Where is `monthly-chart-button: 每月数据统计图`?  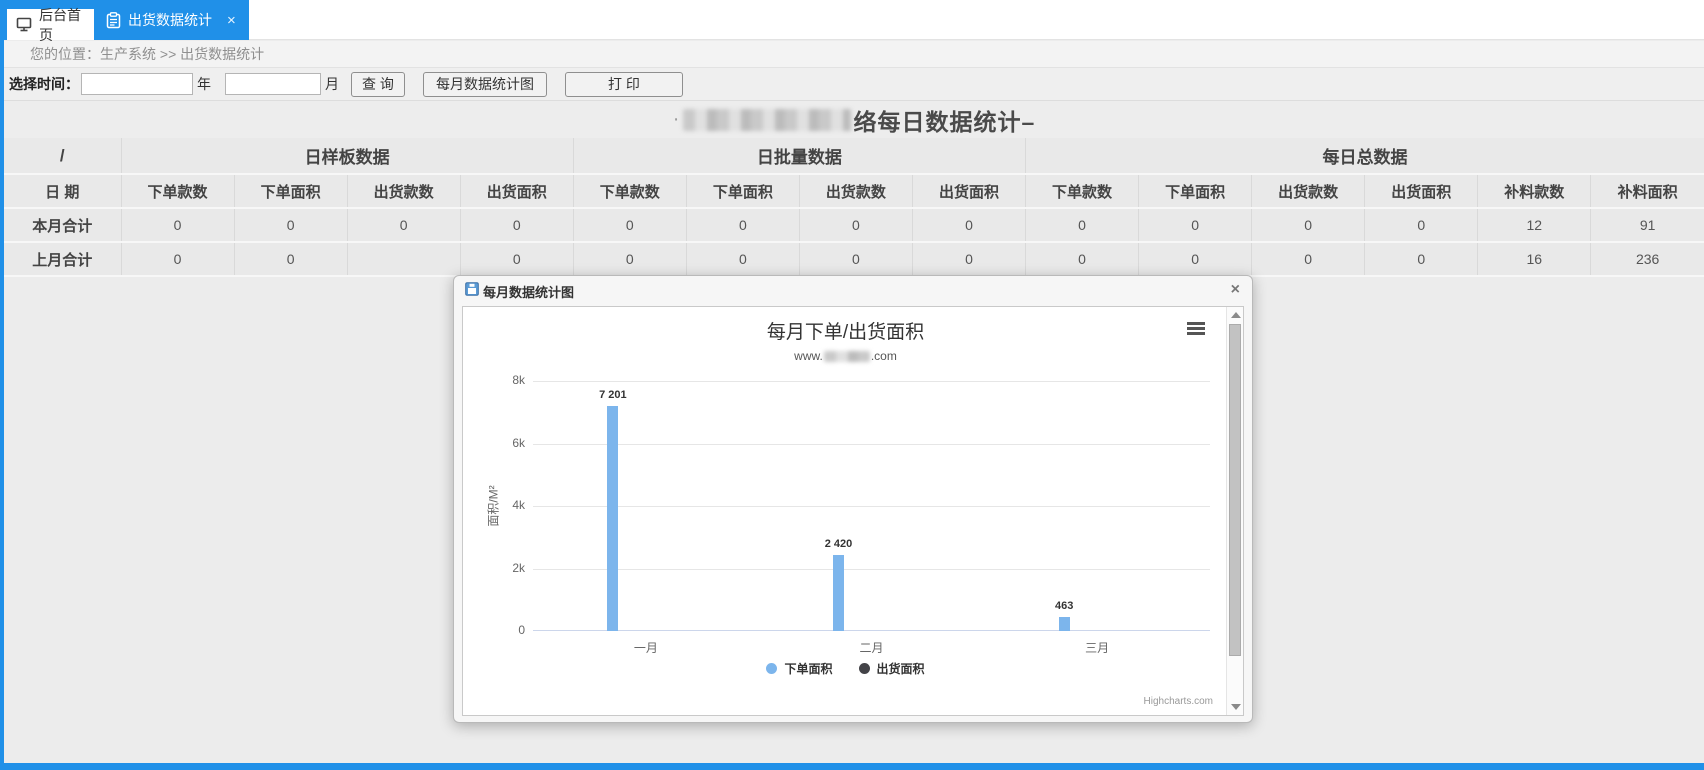 monthly-chart-button: 每月数据统计图 is located at coordinates (485, 84).